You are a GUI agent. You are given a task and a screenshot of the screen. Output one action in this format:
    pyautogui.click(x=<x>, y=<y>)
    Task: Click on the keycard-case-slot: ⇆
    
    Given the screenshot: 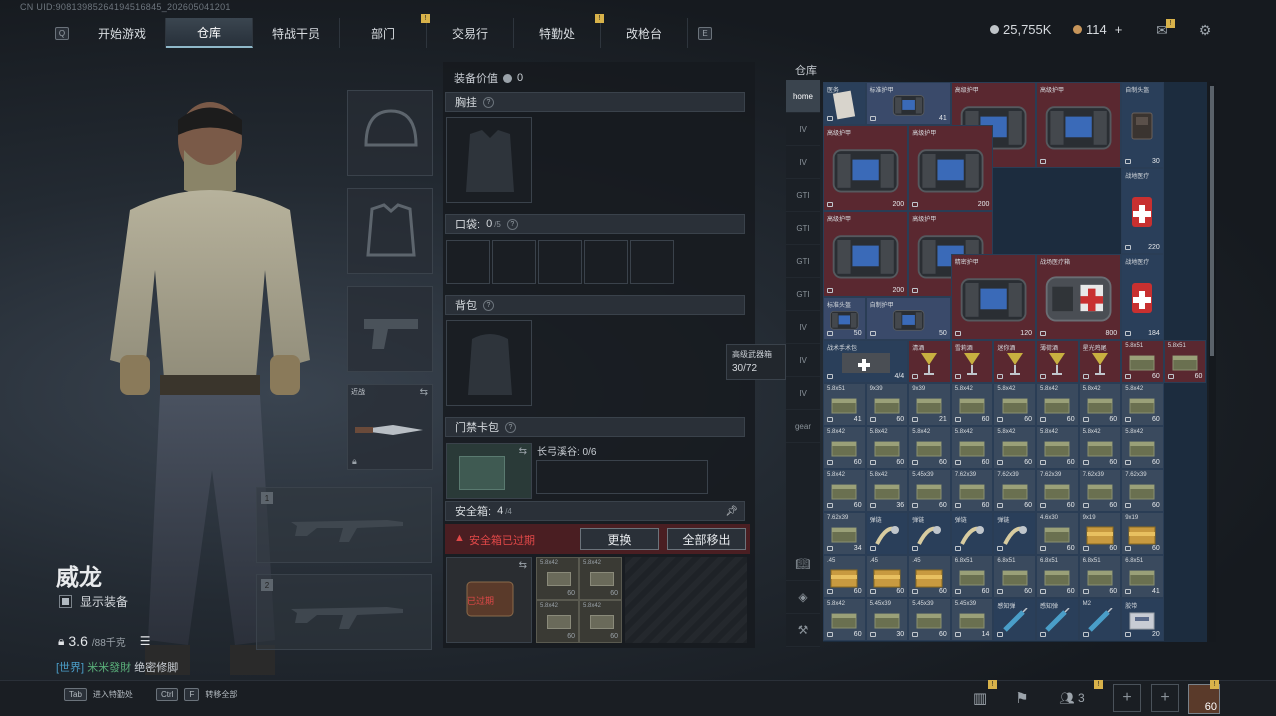 What is the action you would take?
    pyautogui.click(x=489, y=471)
    